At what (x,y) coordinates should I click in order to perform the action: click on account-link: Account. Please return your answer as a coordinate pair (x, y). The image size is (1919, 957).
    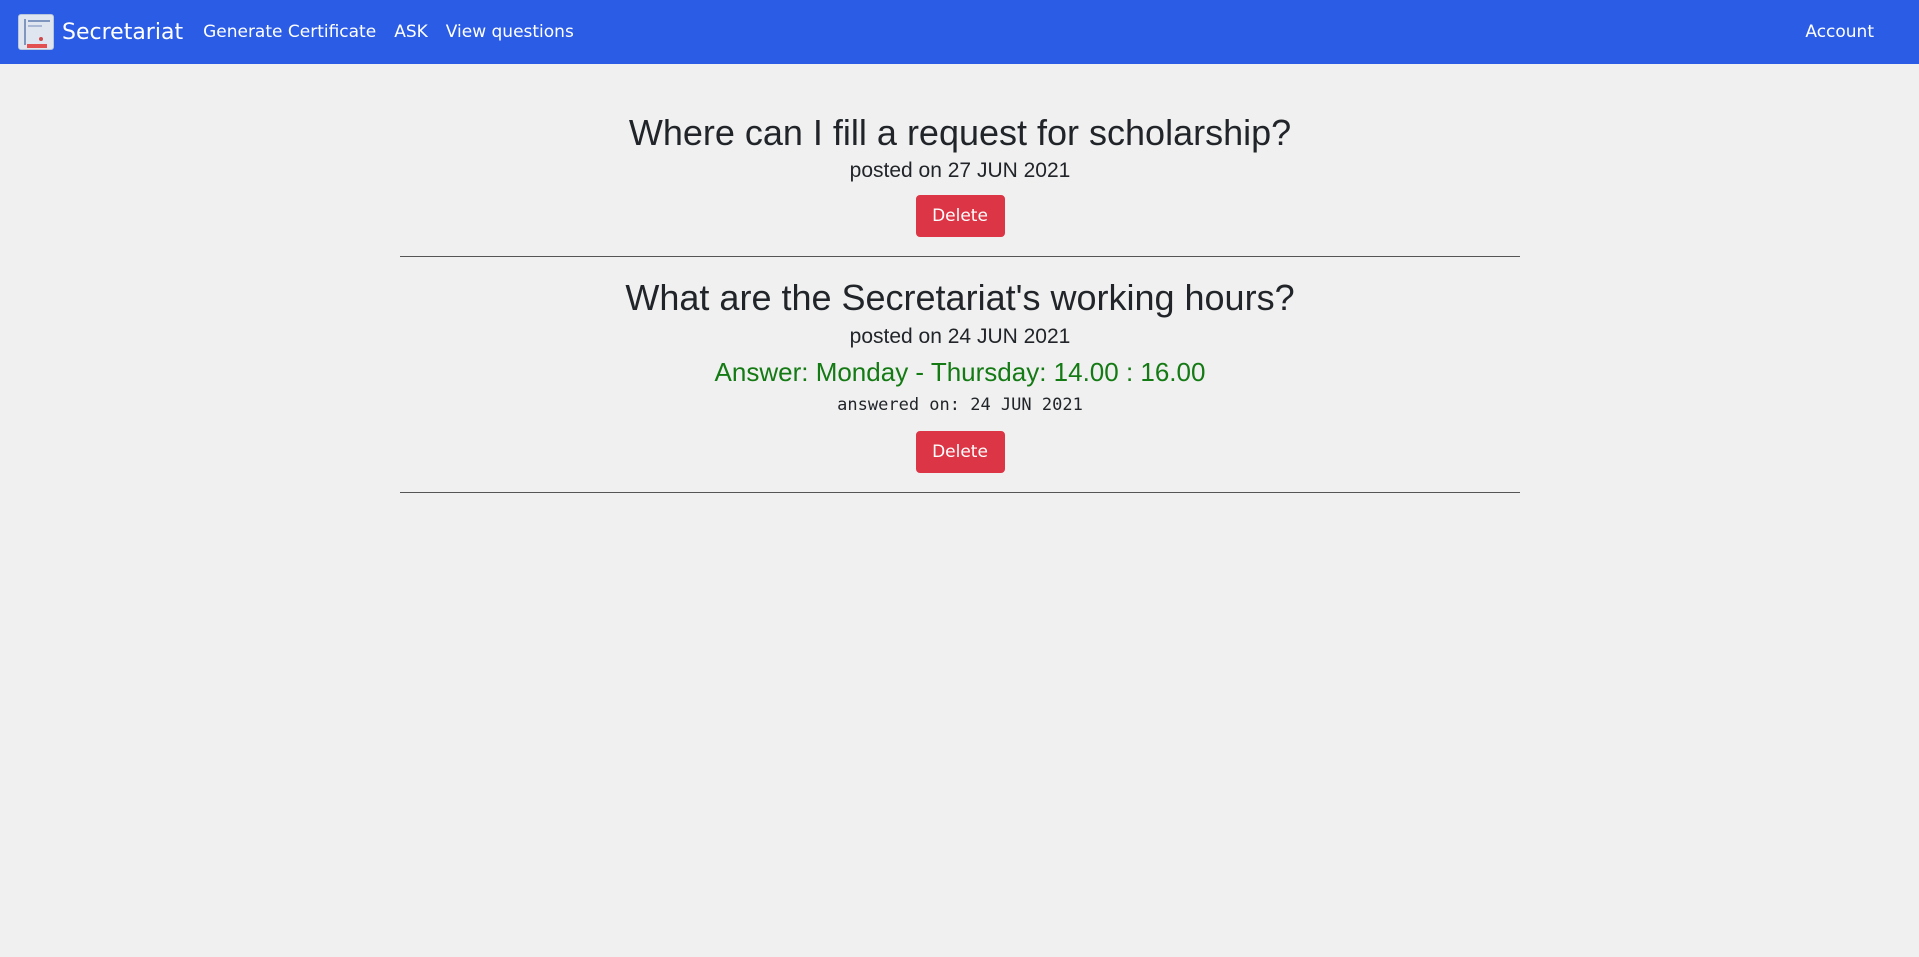
    Looking at the image, I should click on (1839, 32).